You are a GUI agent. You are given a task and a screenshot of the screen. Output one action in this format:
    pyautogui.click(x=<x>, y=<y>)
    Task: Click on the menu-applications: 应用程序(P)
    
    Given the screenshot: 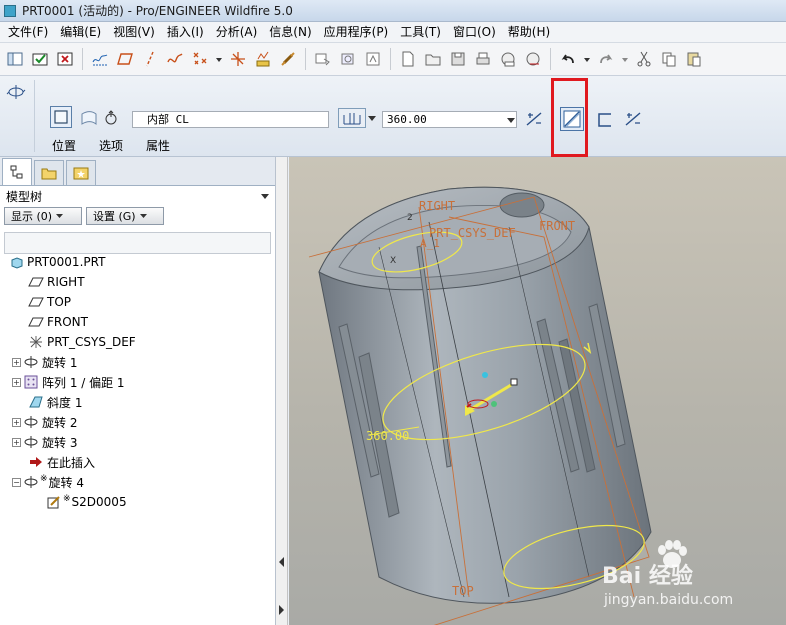 What is the action you would take?
    pyautogui.click(x=356, y=32)
    